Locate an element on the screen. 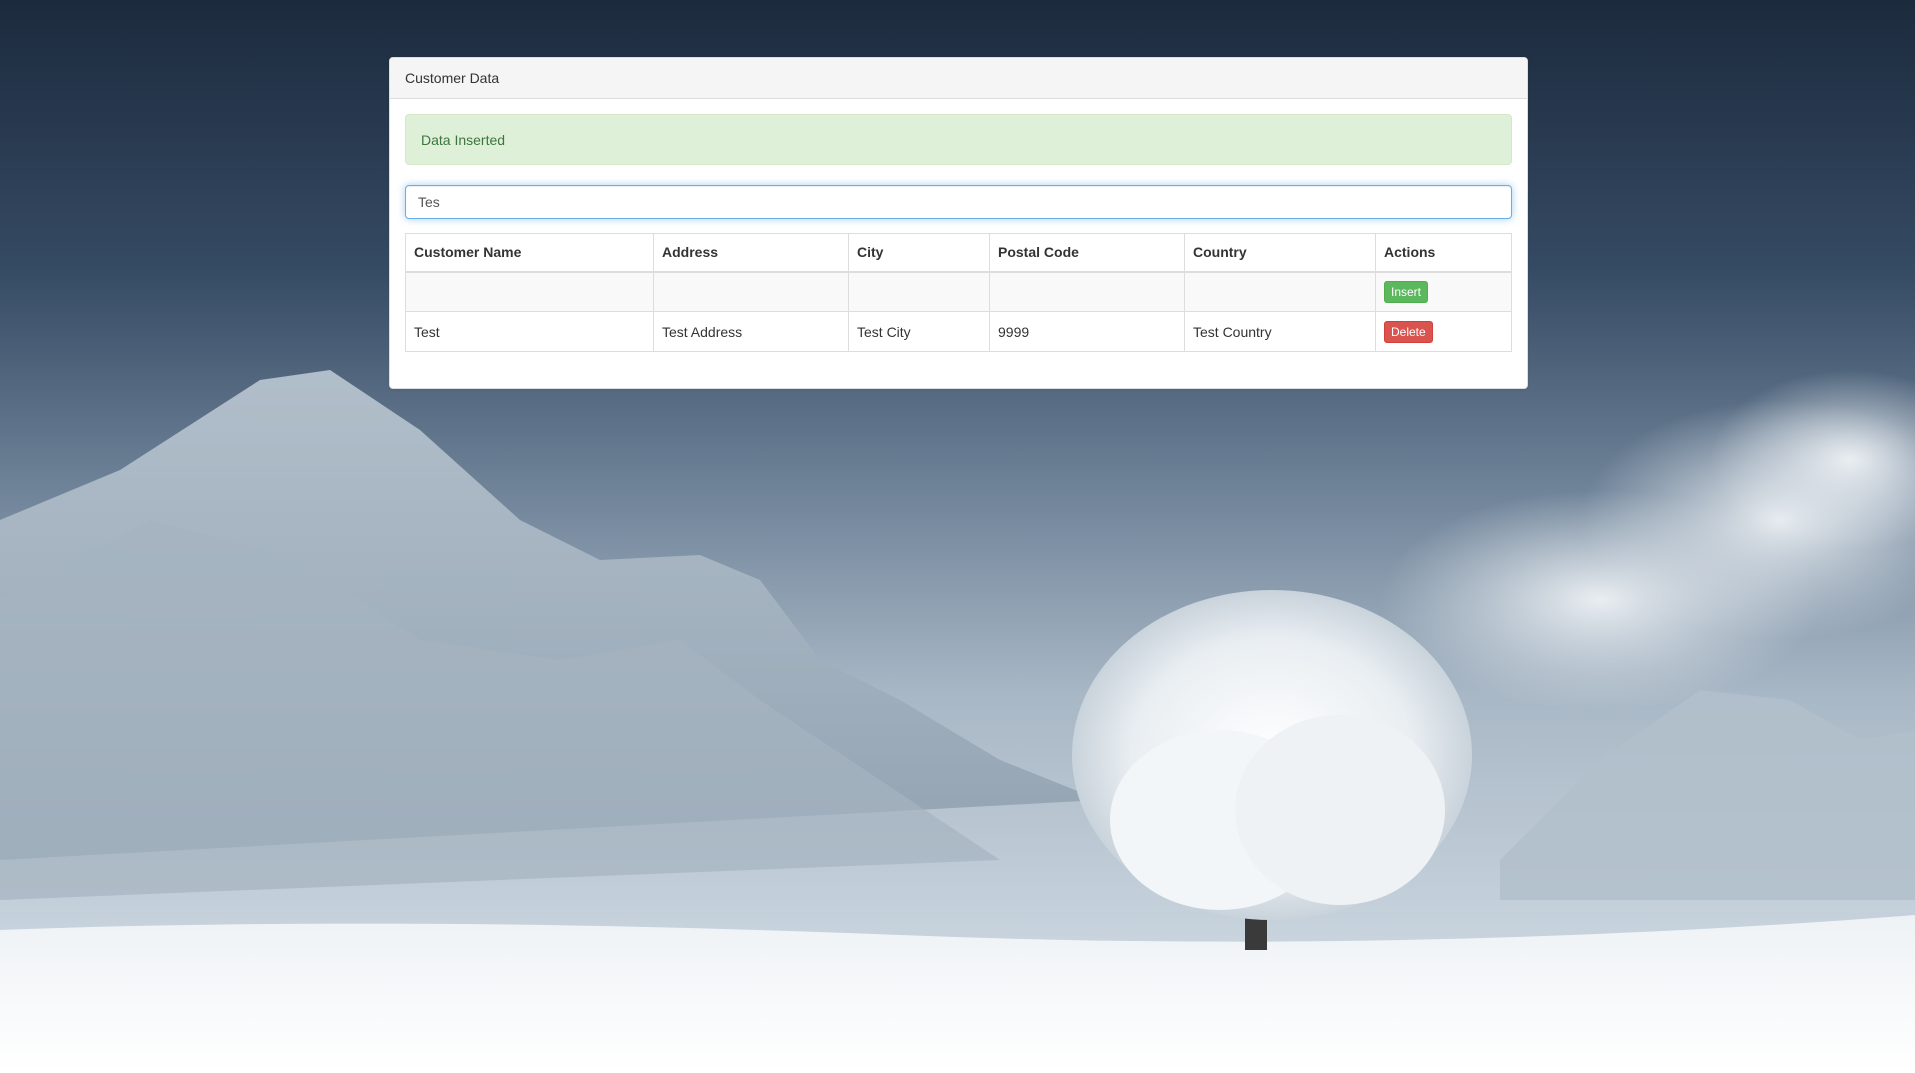 The image size is (1915, 1073). column-header-actions: Actions is located at coordinates (1443, 253).